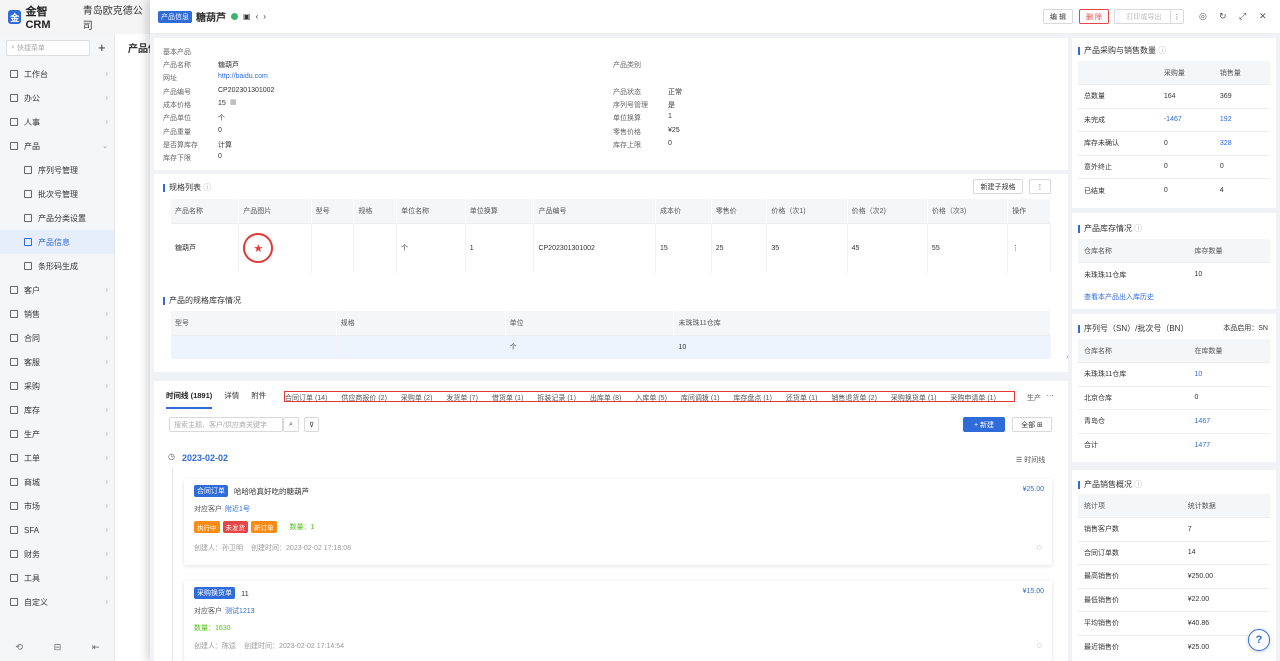  I want to click on customer-link: 附近1号, so click(237, 509).